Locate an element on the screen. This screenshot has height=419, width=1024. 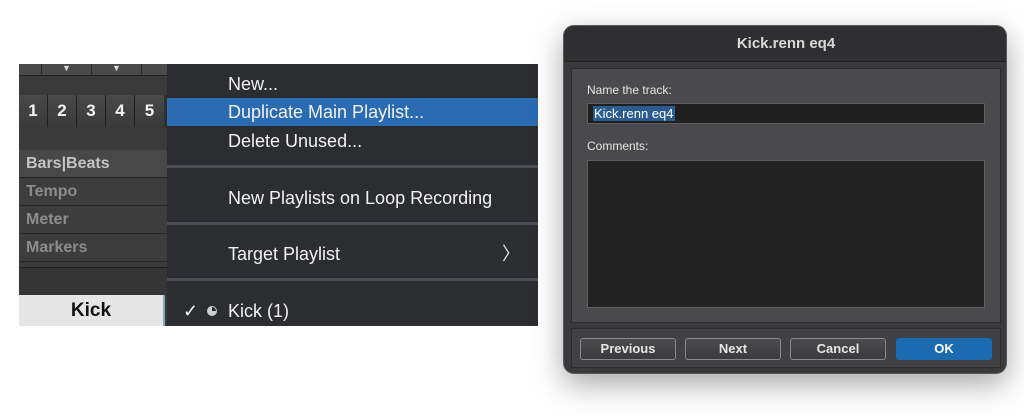
menu-item-playlist-kick-1: ✓ Kick (1) is located at coordinates (352, 311).